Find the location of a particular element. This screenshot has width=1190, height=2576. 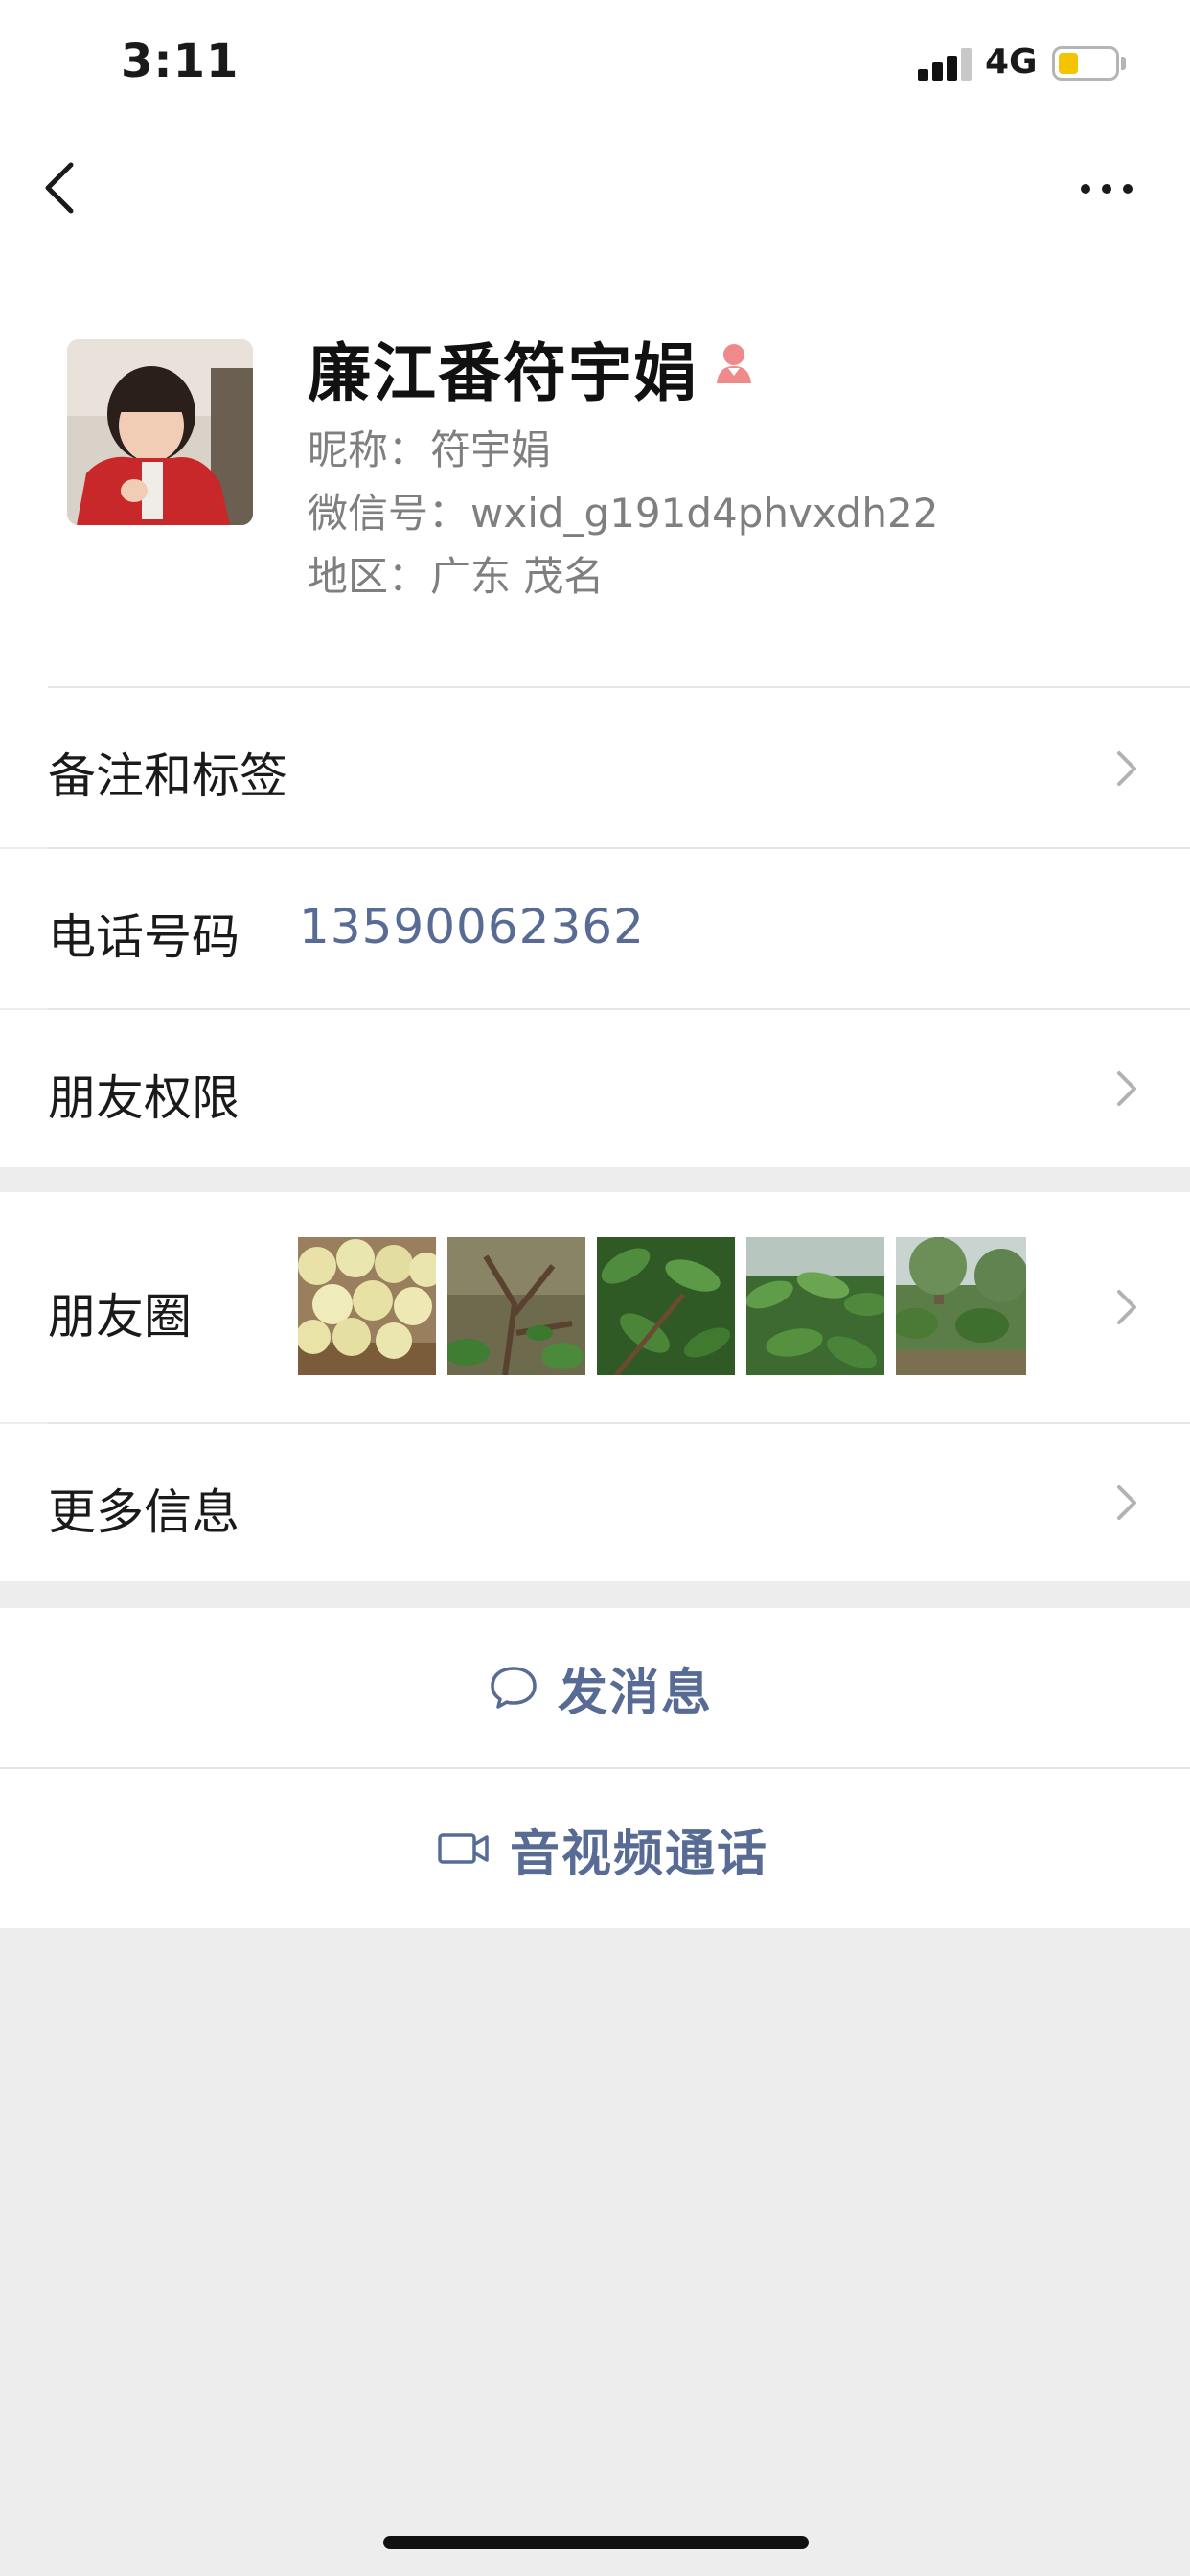

send-message-label: 发消息 is located at coordinates (636, 1693).